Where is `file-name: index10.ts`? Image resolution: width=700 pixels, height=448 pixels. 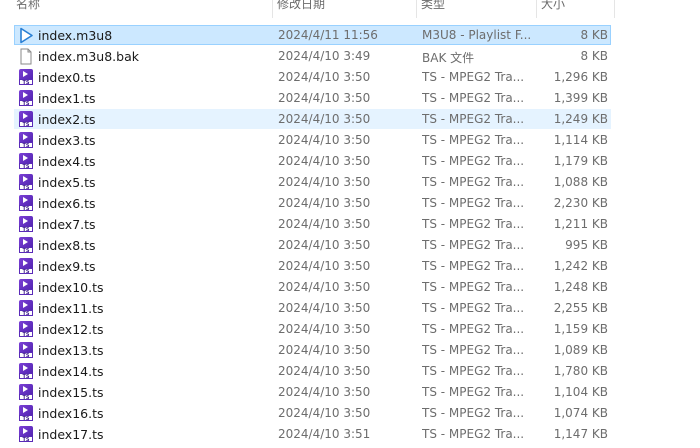
file-name: index10.ts is located at coordinates (71, 287).